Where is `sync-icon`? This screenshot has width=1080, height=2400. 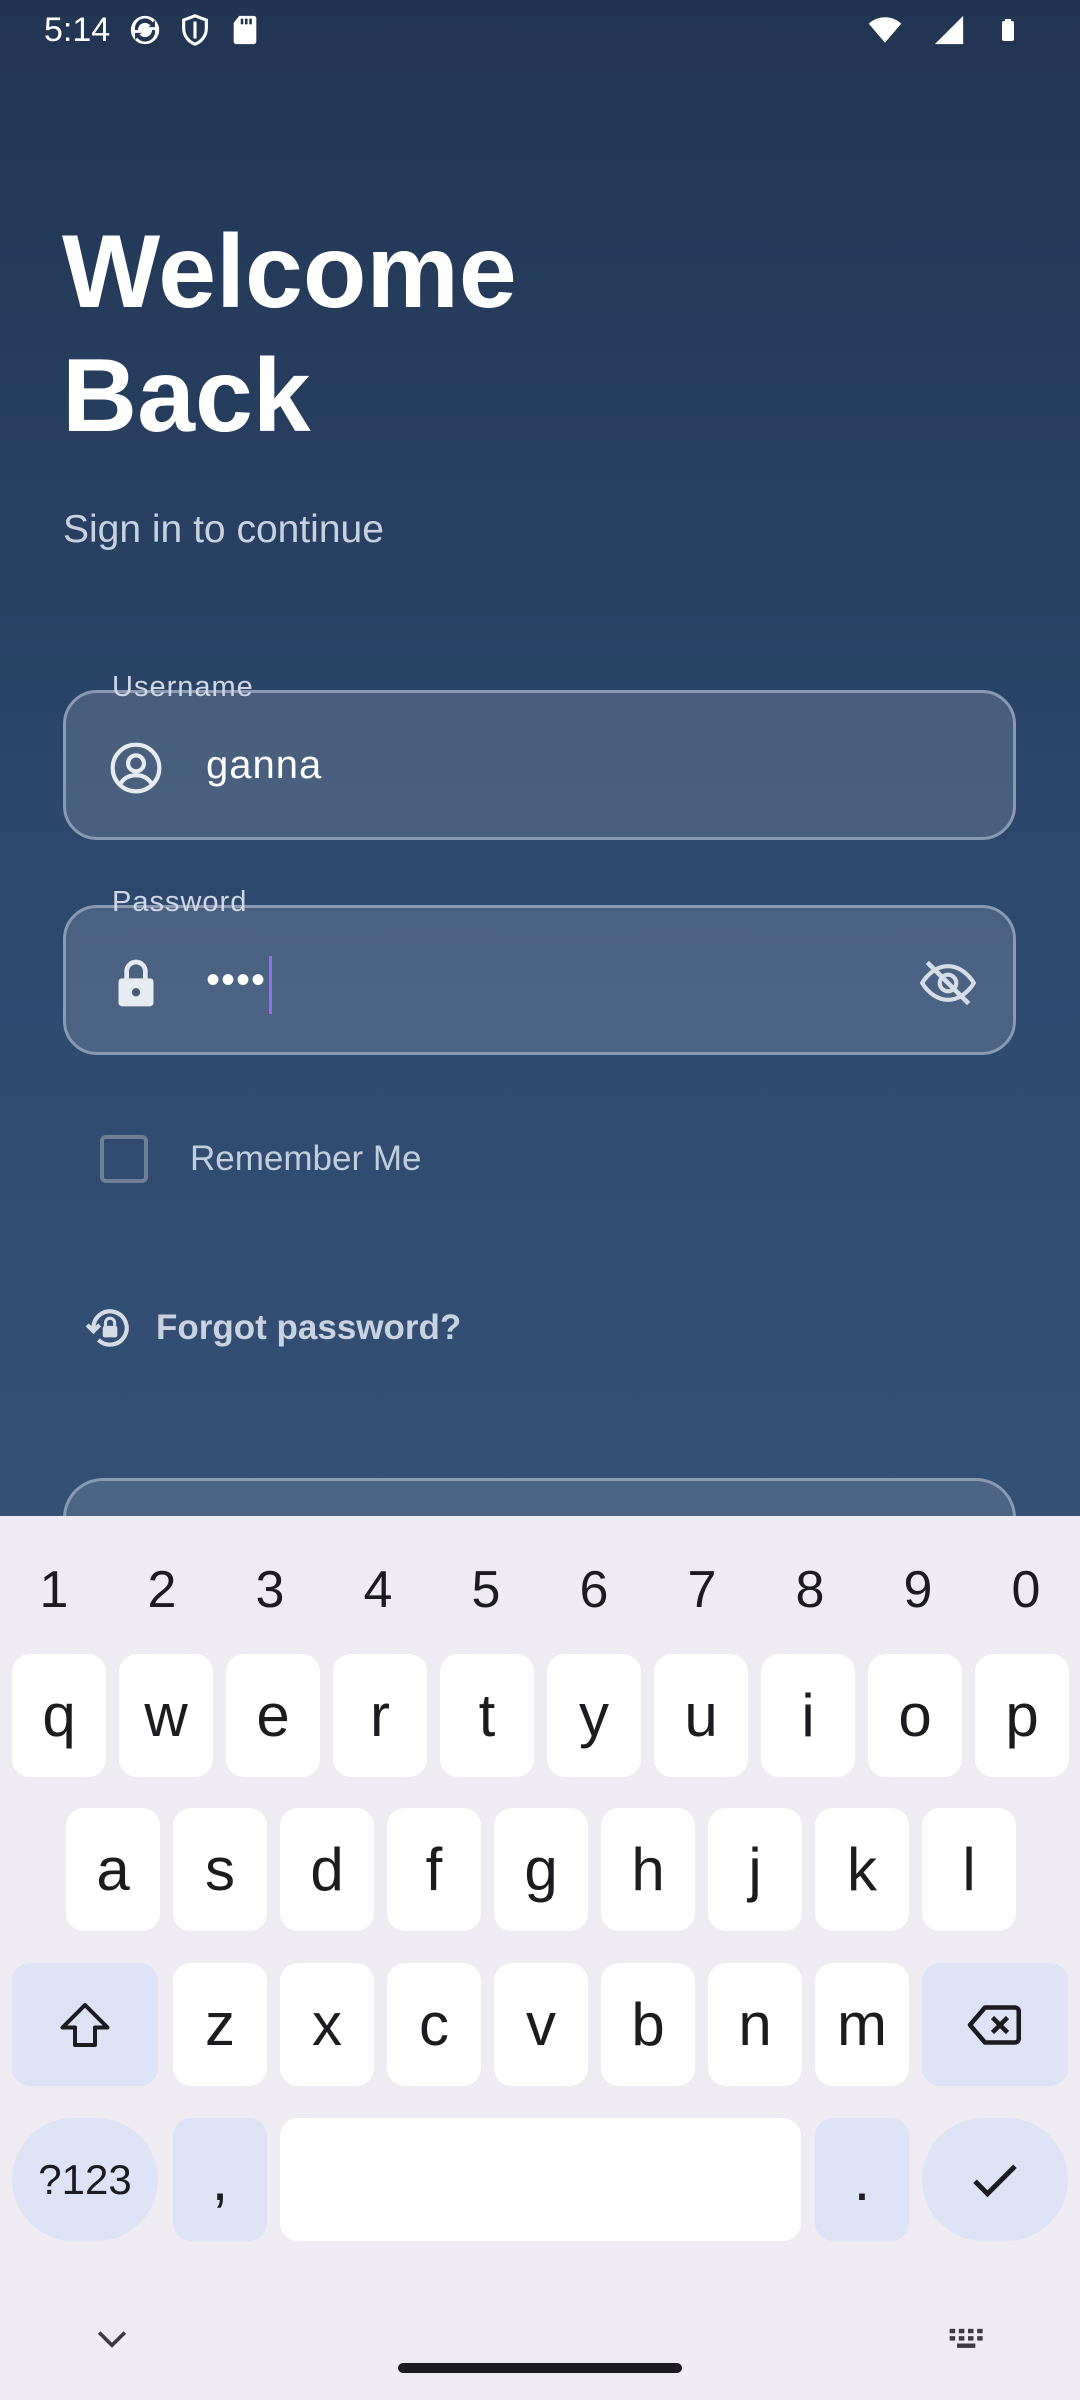
sync-icon is located at coordinates (145, 30).